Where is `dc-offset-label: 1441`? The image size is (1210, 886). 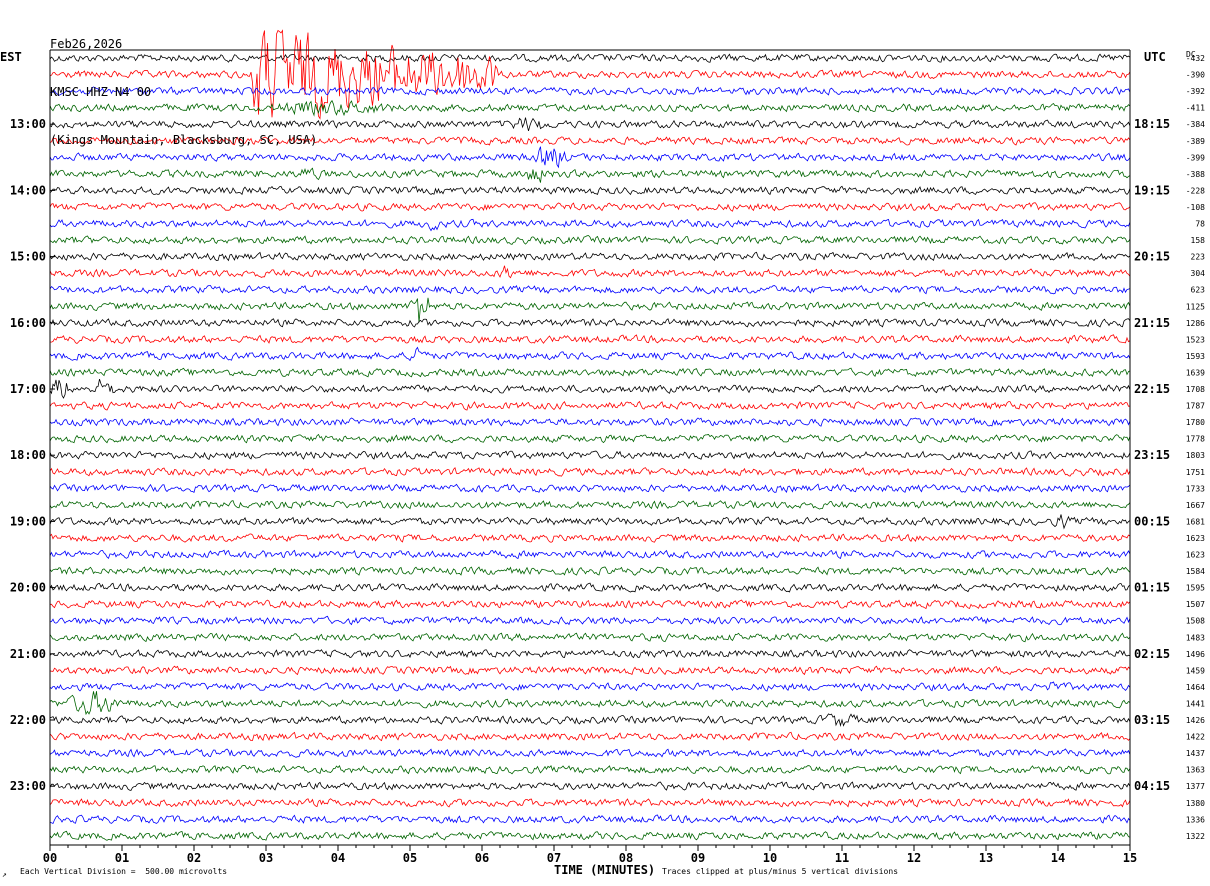
dc-offset-label: 1441 is located at coordinates (1195, 703).